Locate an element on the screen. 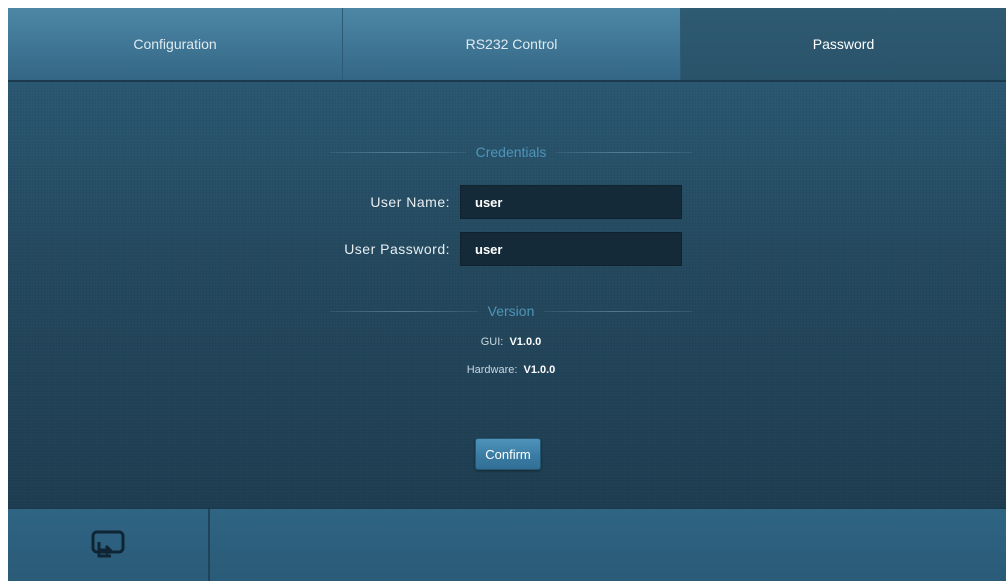  password-input is located at coordinates (571, 249).